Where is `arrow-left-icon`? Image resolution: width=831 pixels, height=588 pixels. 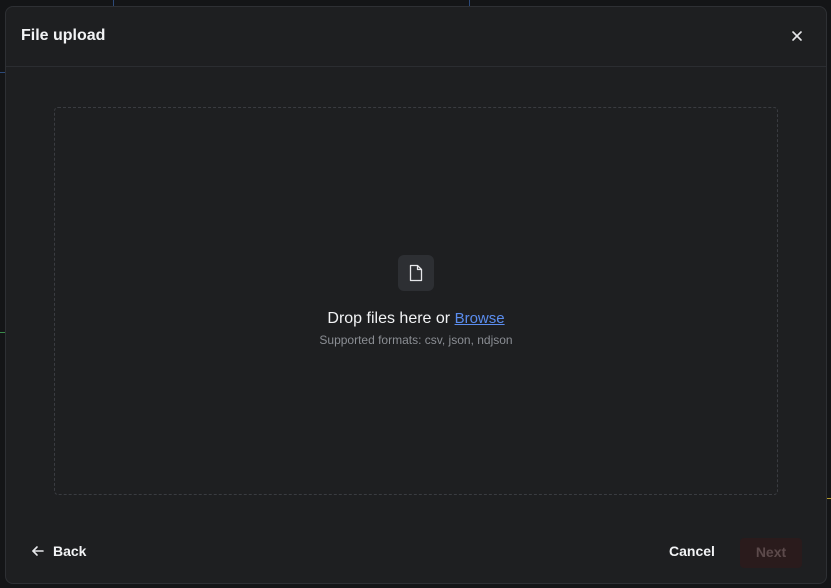 arrow-left-icon is located at coordinates (38, 551).